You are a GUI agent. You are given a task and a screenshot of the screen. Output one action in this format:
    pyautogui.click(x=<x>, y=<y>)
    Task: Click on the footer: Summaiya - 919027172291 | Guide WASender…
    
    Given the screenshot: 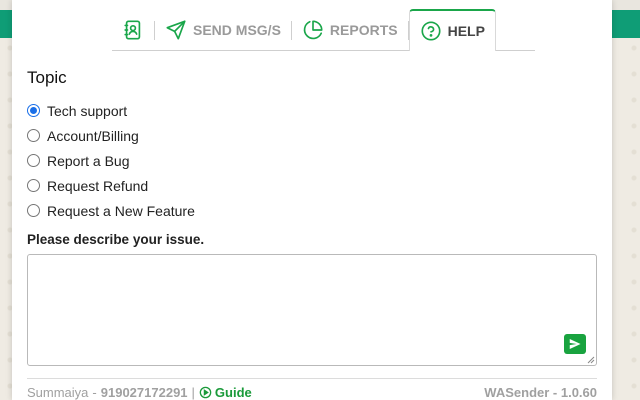 What is the action you would take?
    pyautogui.click(x=312, y=389)
    